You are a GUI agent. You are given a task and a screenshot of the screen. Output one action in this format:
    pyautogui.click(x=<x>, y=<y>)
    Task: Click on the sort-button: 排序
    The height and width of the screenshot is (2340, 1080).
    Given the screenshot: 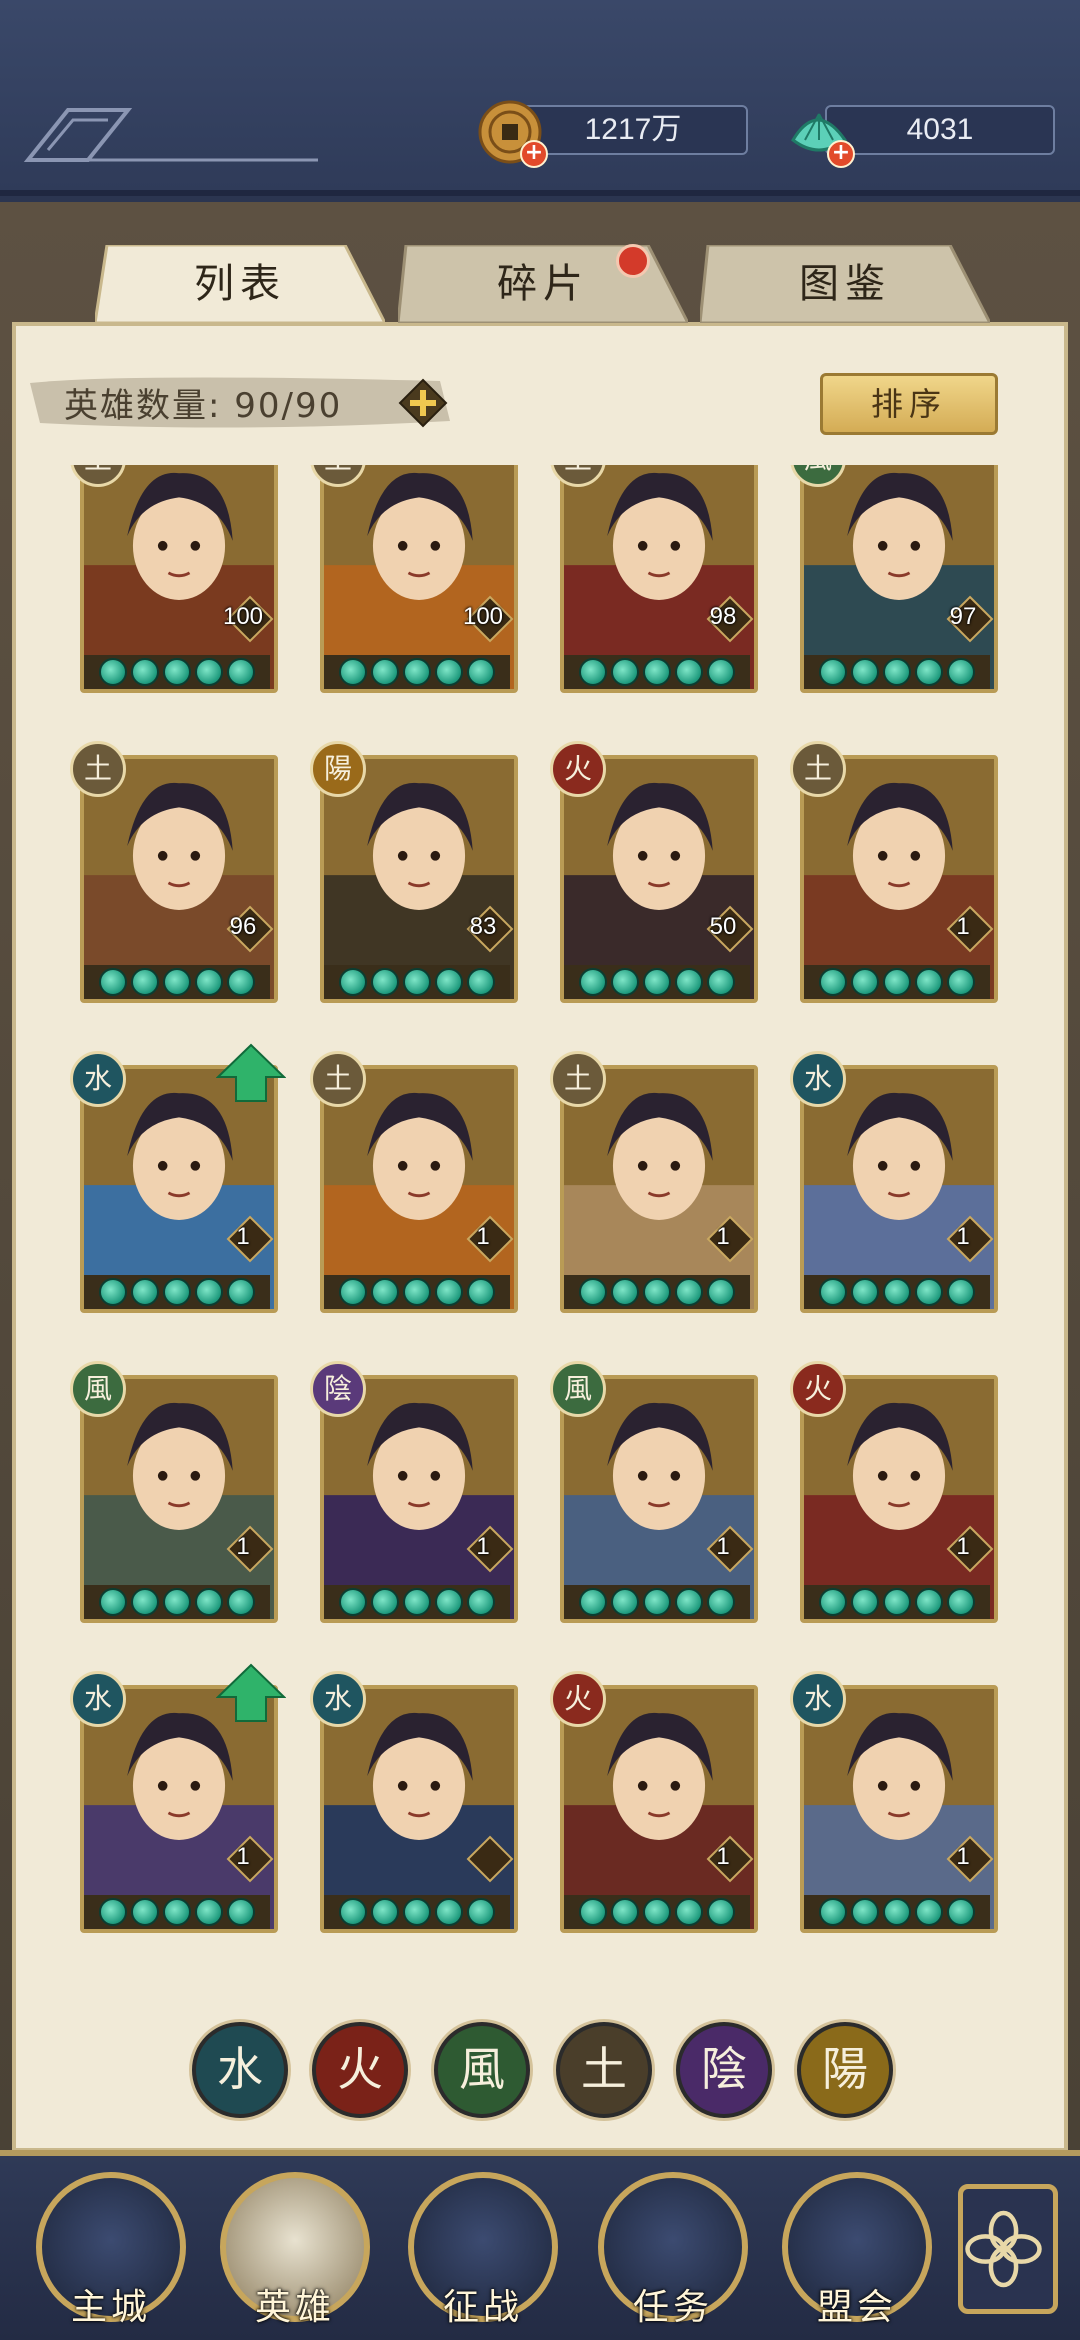 What is the action you would take?
    pyautogui.click(x=909, y=404)
    